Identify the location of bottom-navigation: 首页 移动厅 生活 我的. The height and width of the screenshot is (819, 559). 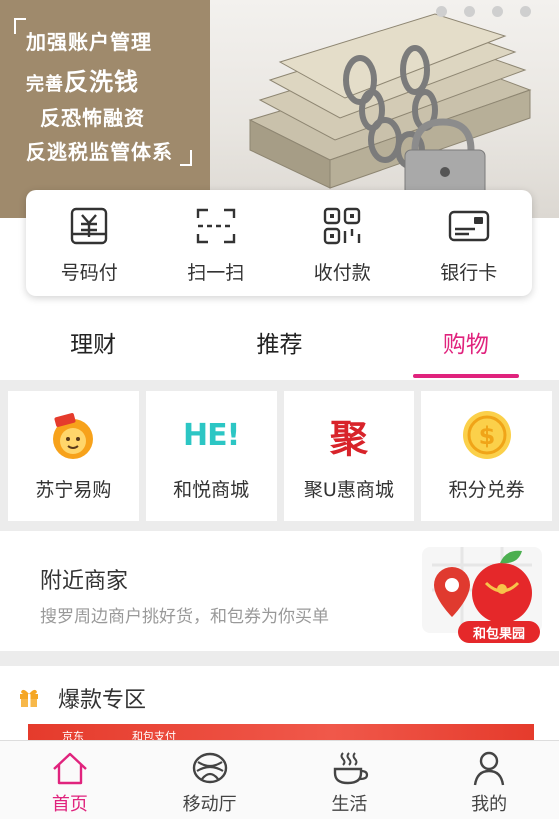
(279, 779).